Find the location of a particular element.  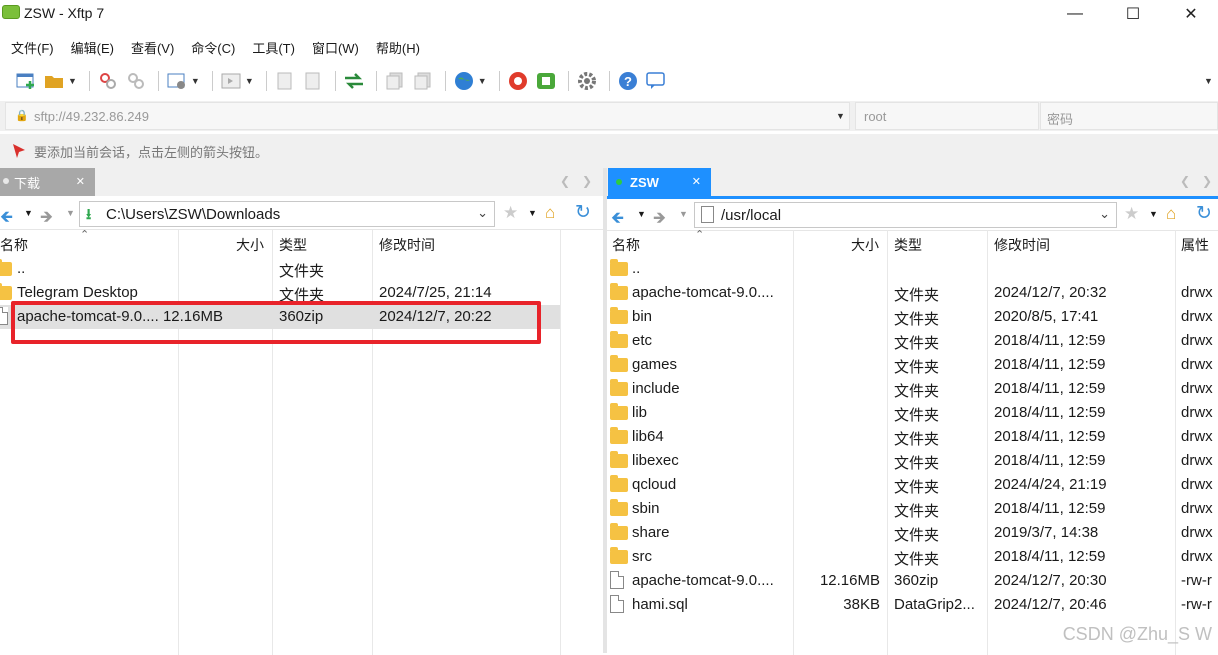

properties-icon is located at coordinates (177, 81).